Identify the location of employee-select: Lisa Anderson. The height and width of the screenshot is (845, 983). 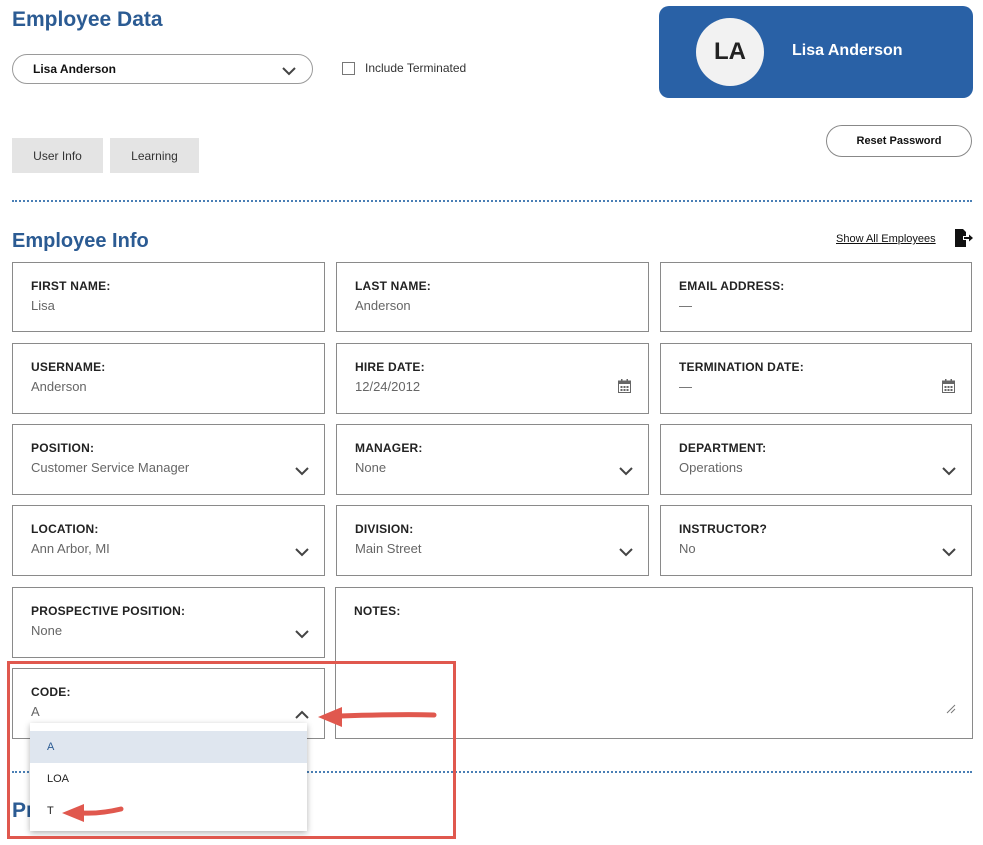
(162, 69).